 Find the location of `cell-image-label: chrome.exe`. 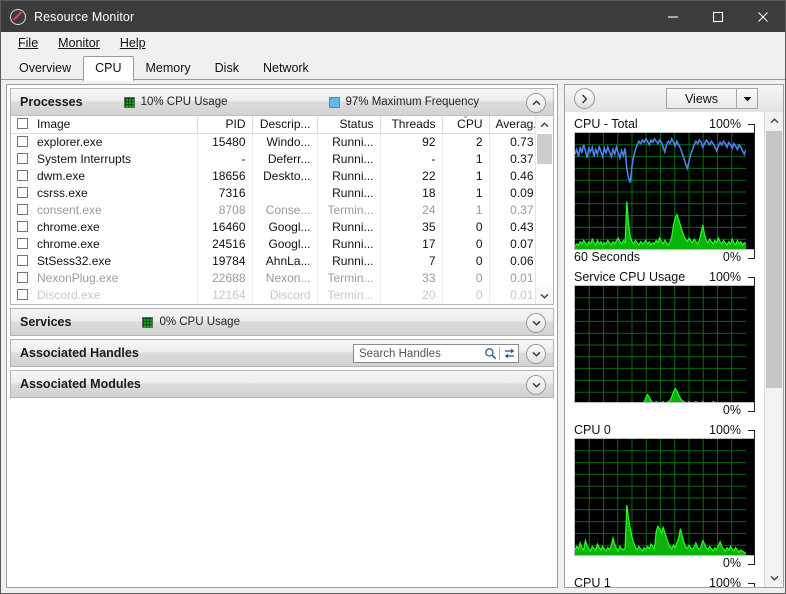

cell-image-label: chrome.exe is located at coordinates (68, 243).